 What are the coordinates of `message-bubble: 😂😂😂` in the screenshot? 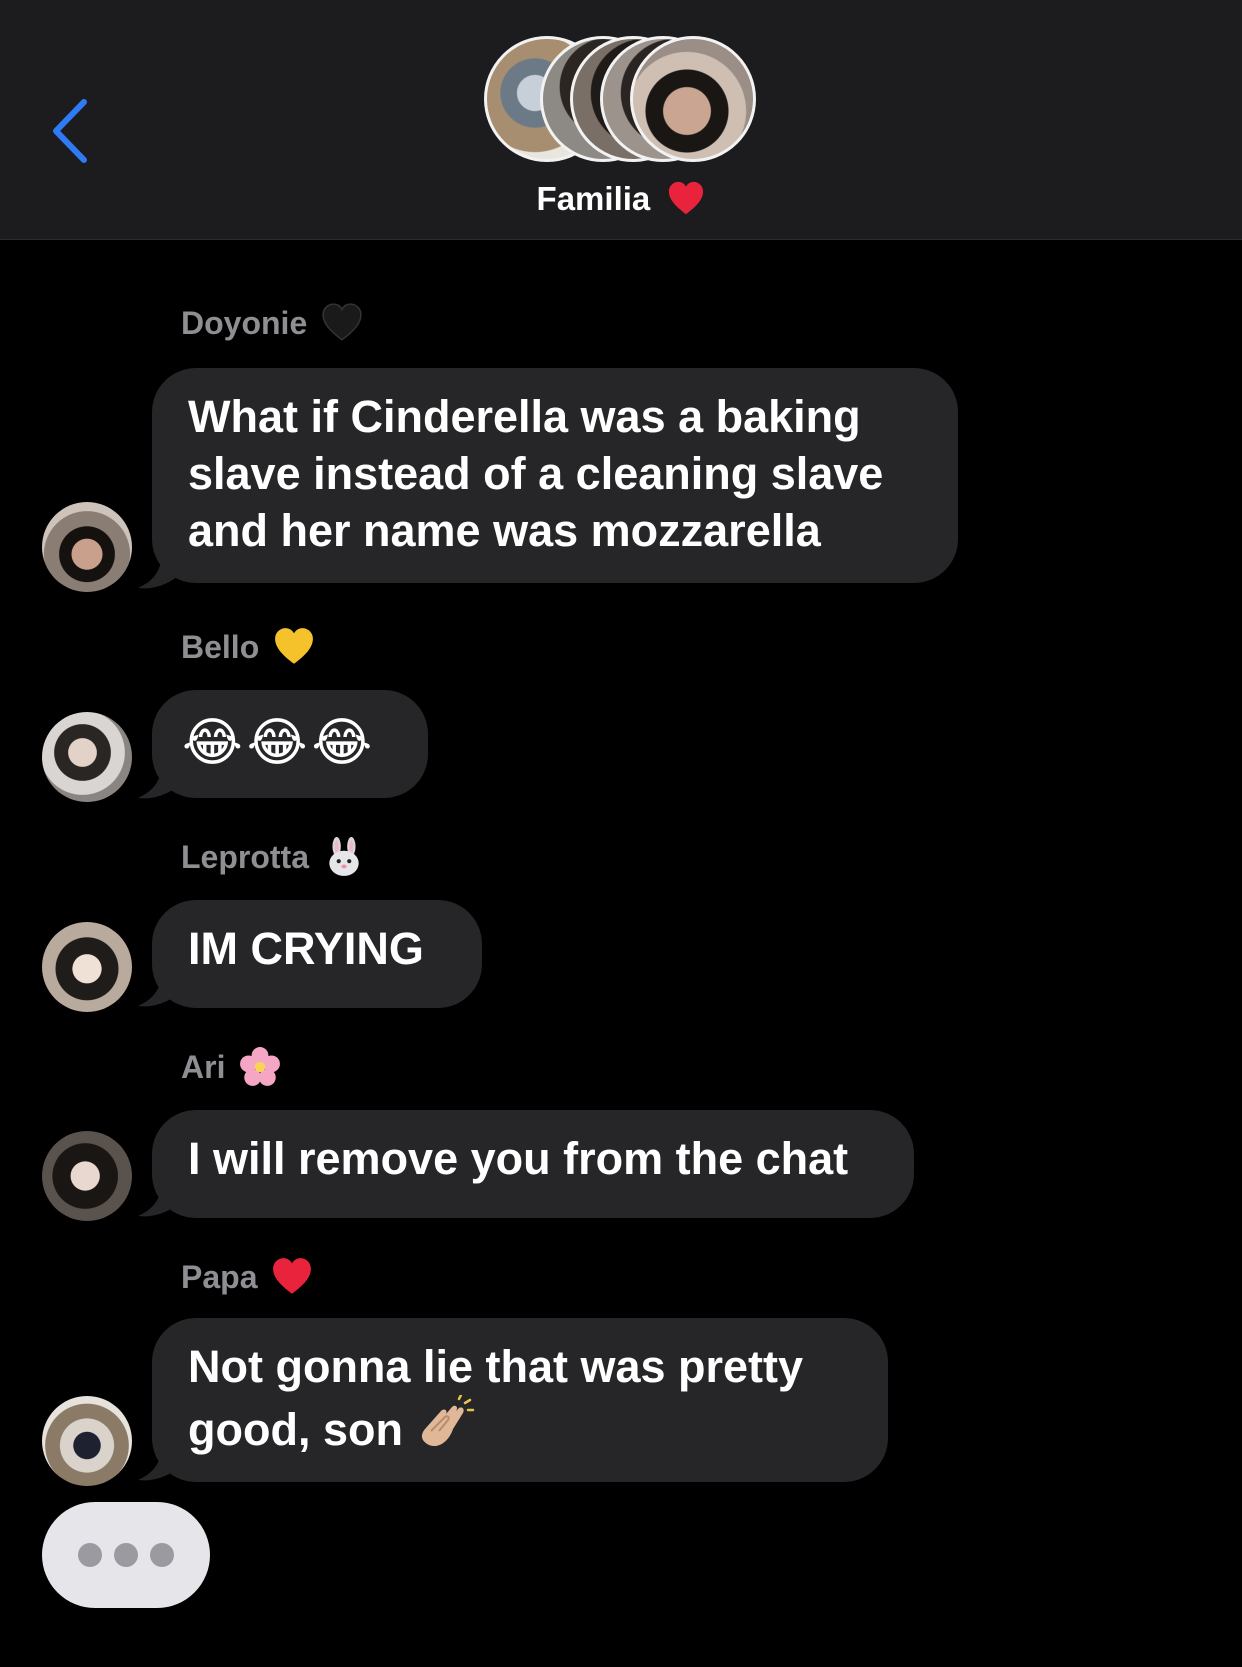 It's located at (290, 744).